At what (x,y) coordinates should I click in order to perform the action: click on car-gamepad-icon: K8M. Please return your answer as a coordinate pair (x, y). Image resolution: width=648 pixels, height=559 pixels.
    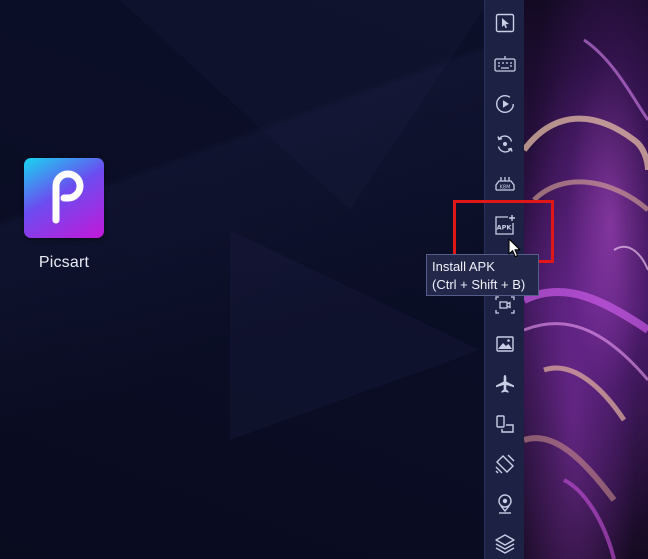
    Looking at the image, I should click on (505, 184).